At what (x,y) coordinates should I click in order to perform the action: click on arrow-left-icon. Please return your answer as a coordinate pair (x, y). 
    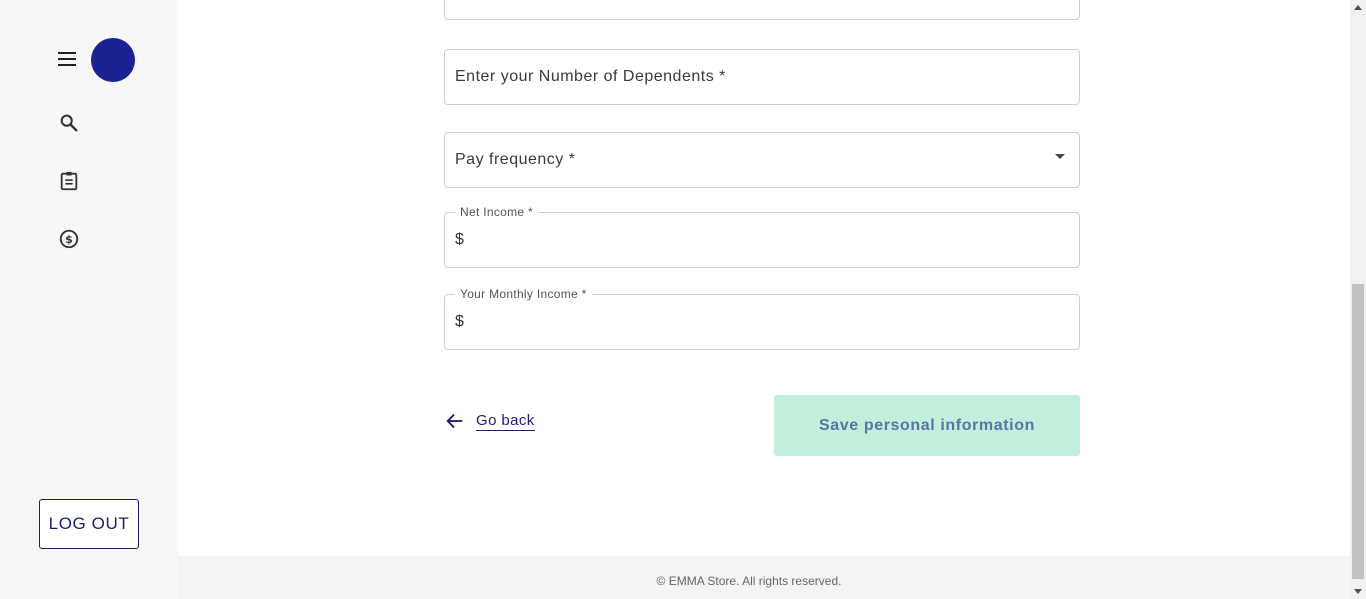
    Looking at the image, I should click on (455, 421).